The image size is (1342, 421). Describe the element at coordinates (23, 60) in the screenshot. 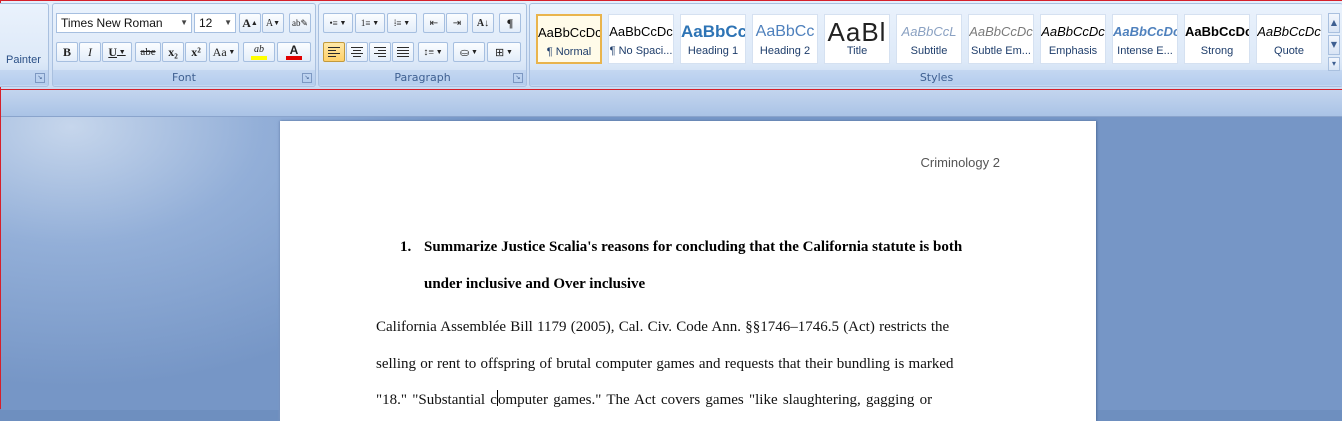

I see `format-painter-label: Painter` at that location.